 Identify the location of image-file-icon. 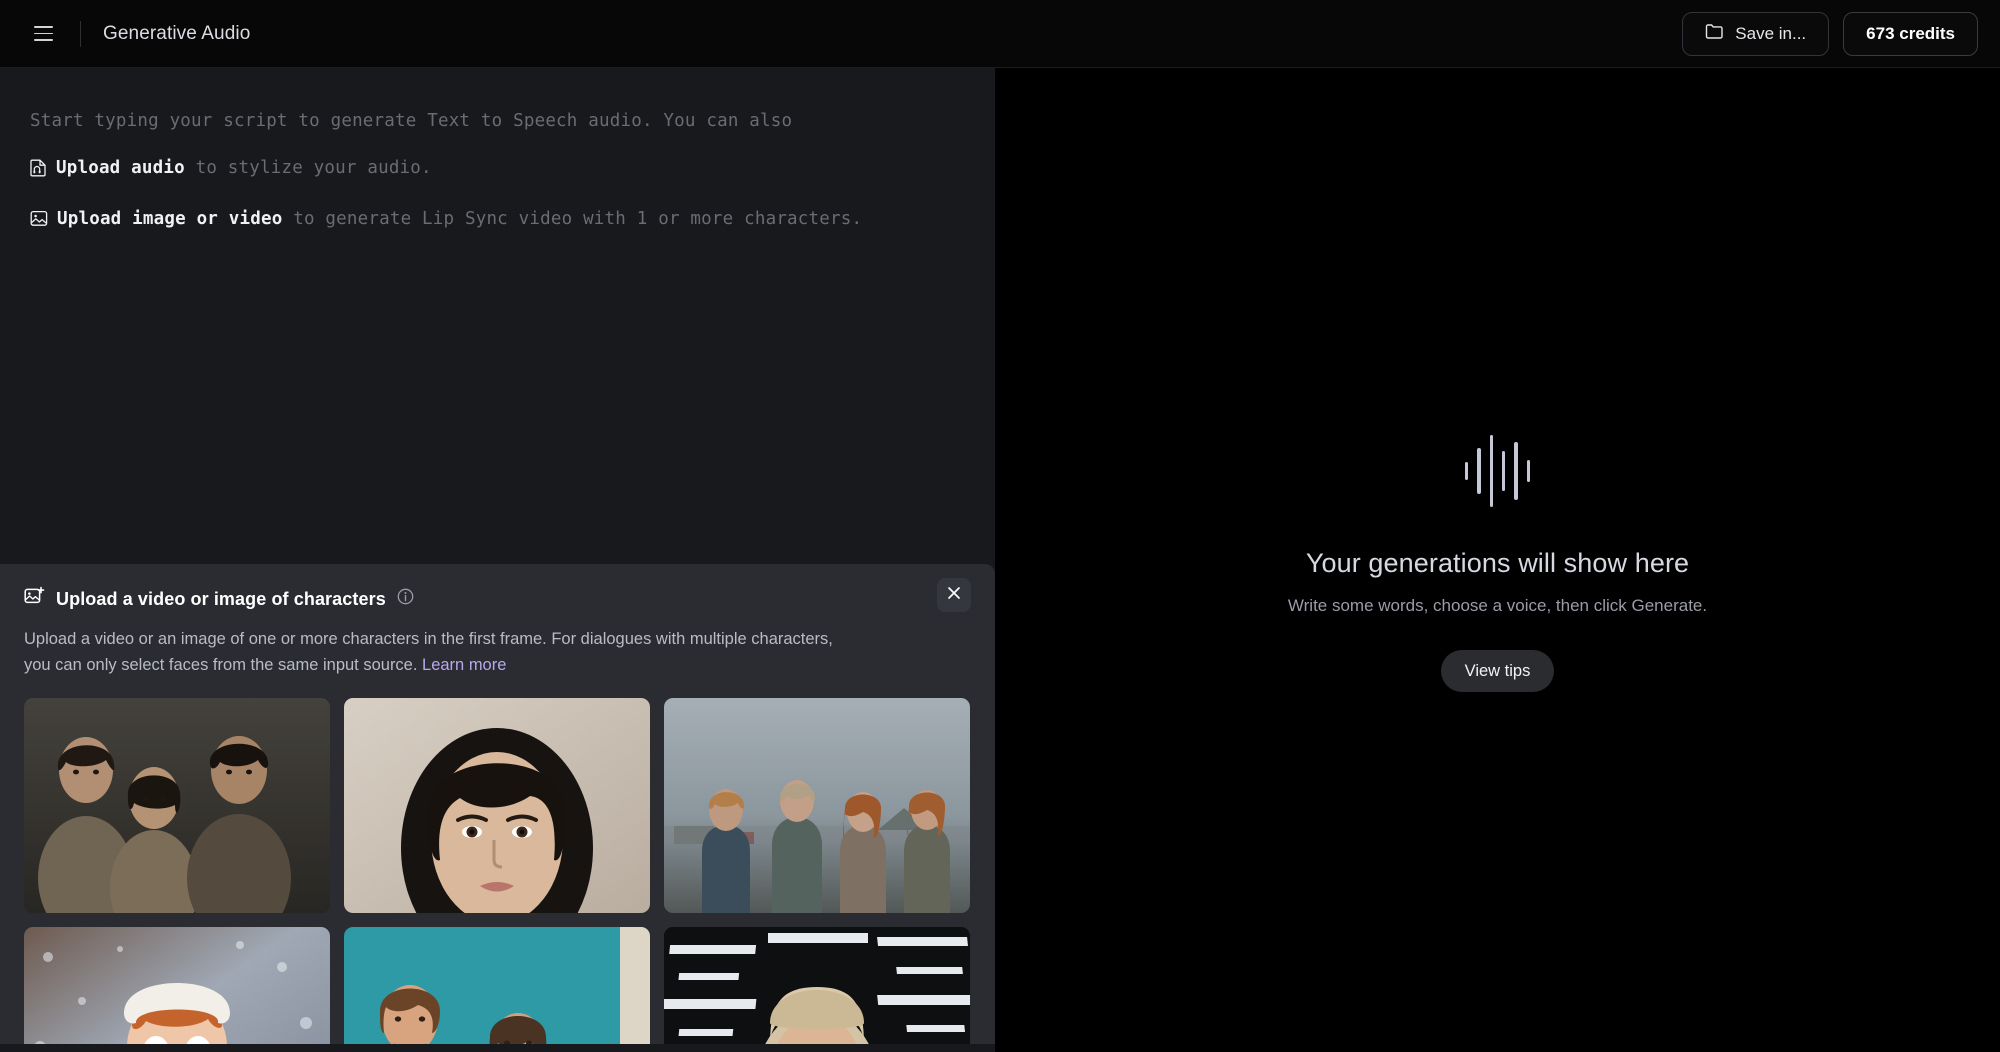
(39, 223).